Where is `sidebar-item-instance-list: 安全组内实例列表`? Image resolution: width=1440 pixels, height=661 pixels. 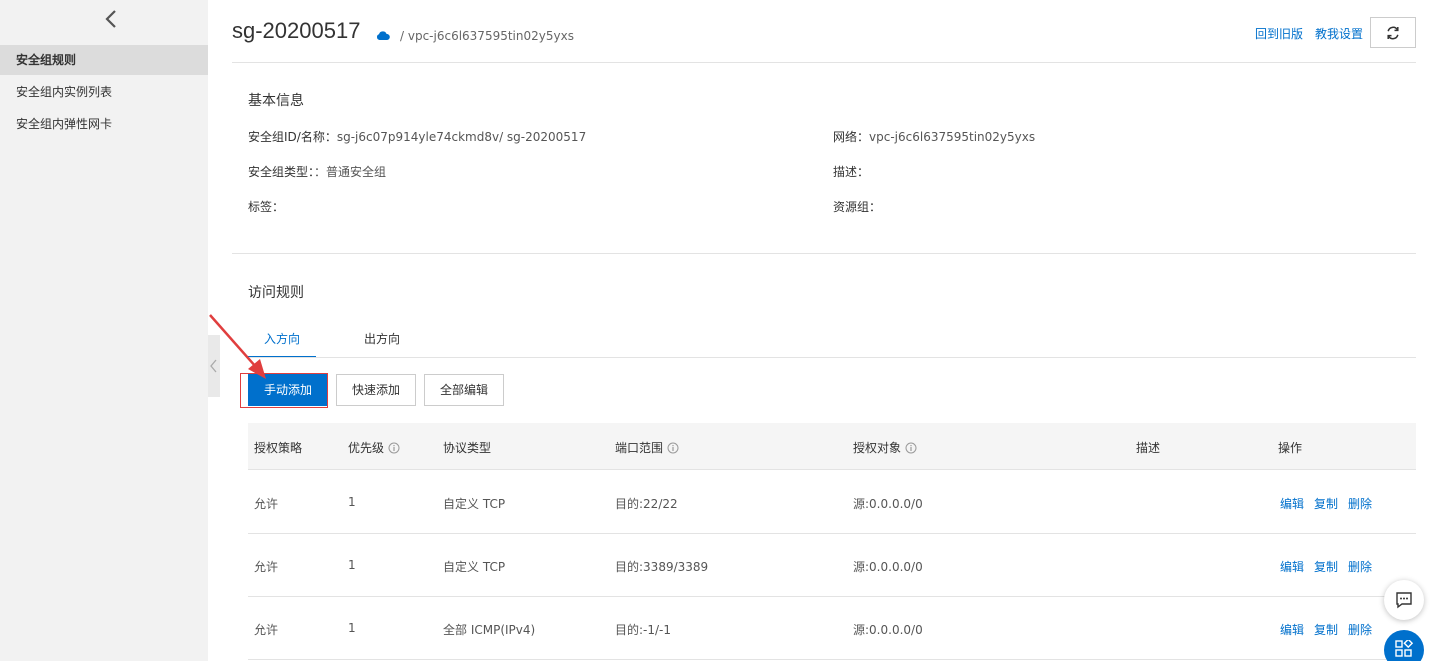
sidebar-item-instance-list: 安全组内实例列表 is located at coordinates (104, 92).